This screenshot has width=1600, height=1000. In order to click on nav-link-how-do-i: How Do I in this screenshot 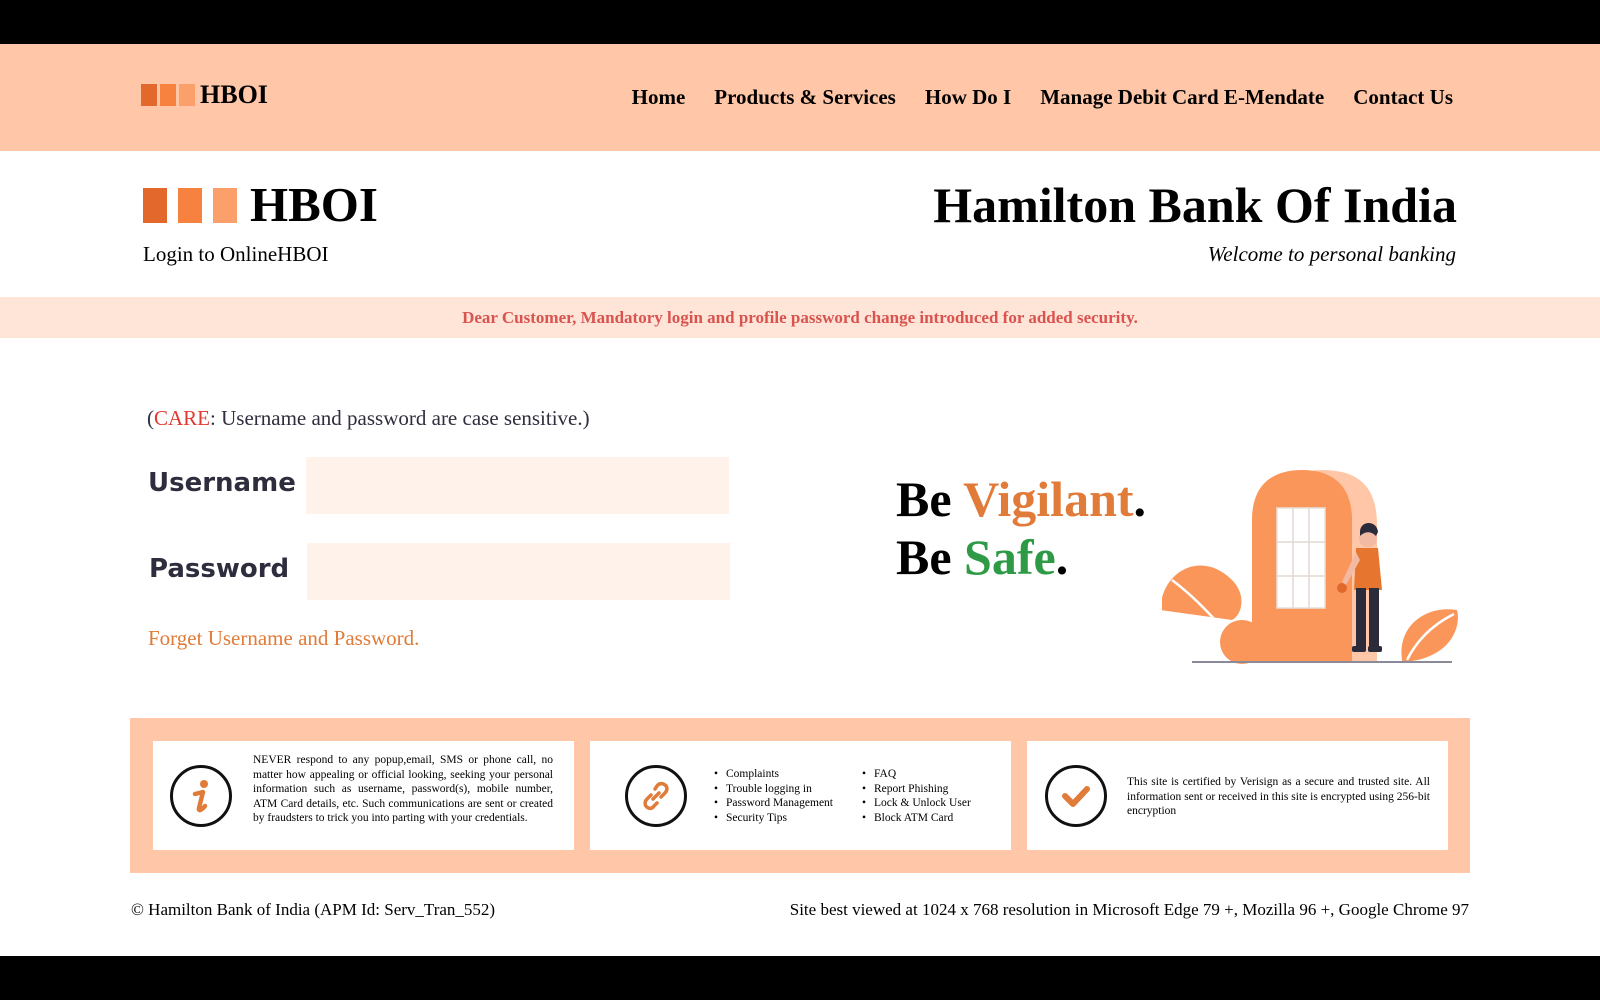, I will do `click(968, 97)`.